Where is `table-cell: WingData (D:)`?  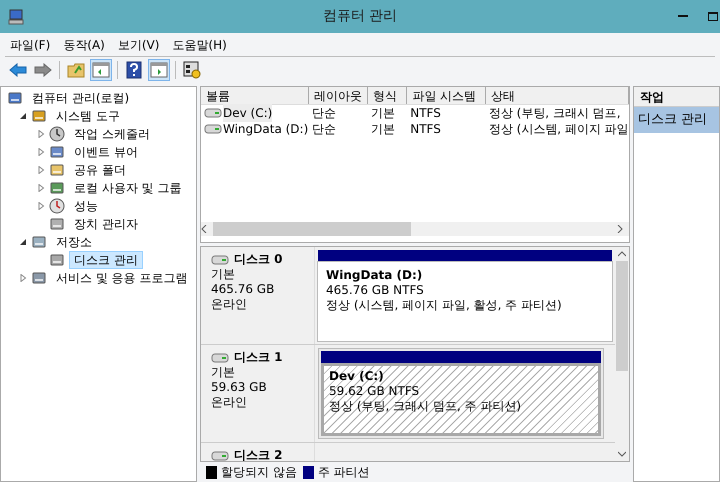 table-cell: WingData (D:) is located at coordinates (265, 129).